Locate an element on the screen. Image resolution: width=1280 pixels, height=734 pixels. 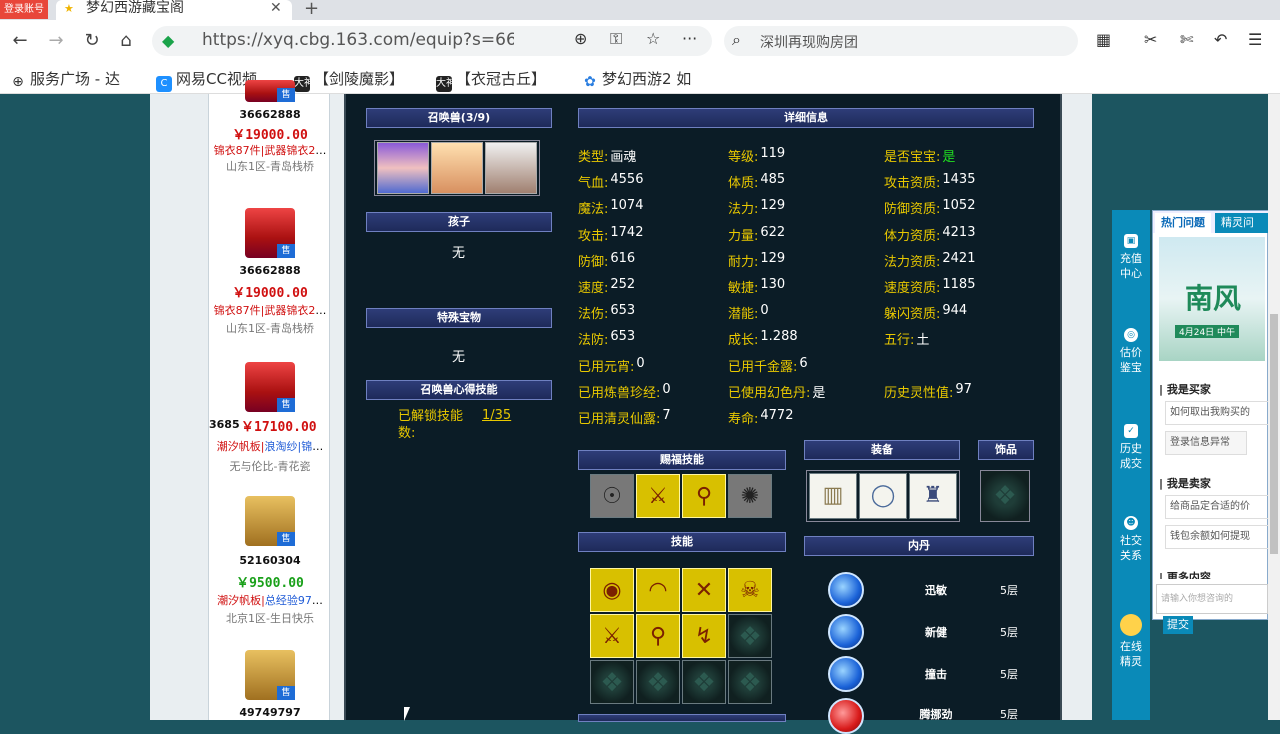
back-icon: ← is located at coordinates (20, 41).